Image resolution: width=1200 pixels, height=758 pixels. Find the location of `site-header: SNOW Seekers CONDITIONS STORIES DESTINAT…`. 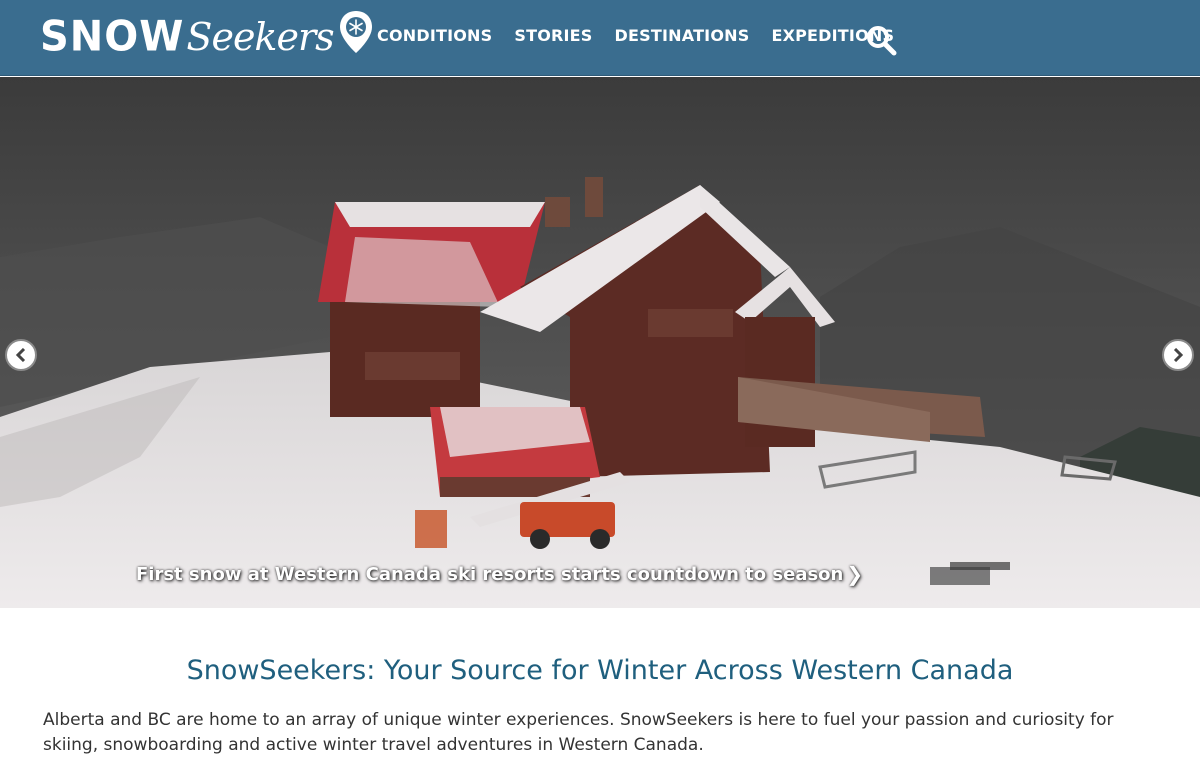

site-header: SNOW Seekers CONDITIONS STORIES DESTINAT… is located at coordinates (600, 38).